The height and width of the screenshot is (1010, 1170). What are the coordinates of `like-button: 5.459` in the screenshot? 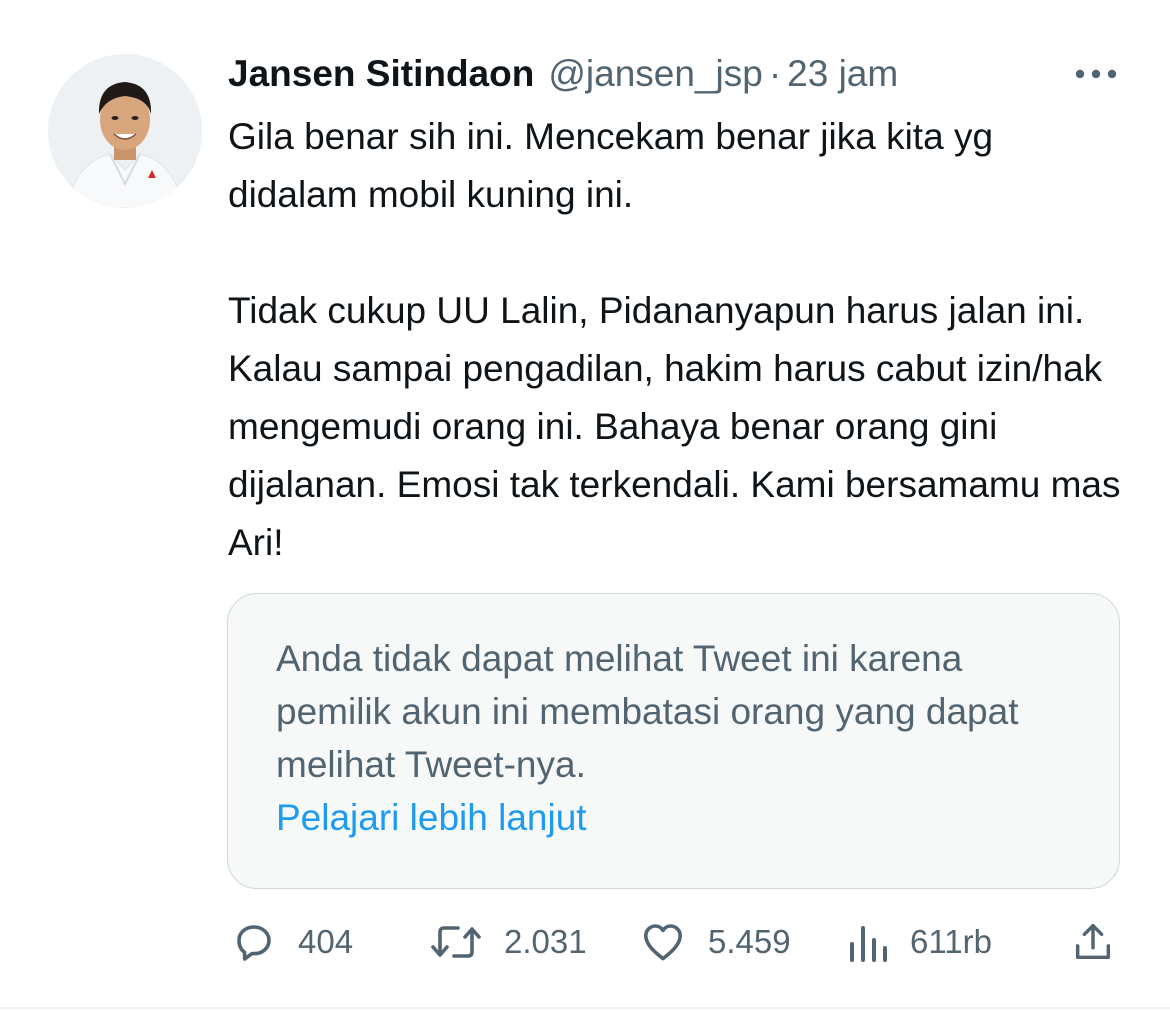 It's located at (714, 942).